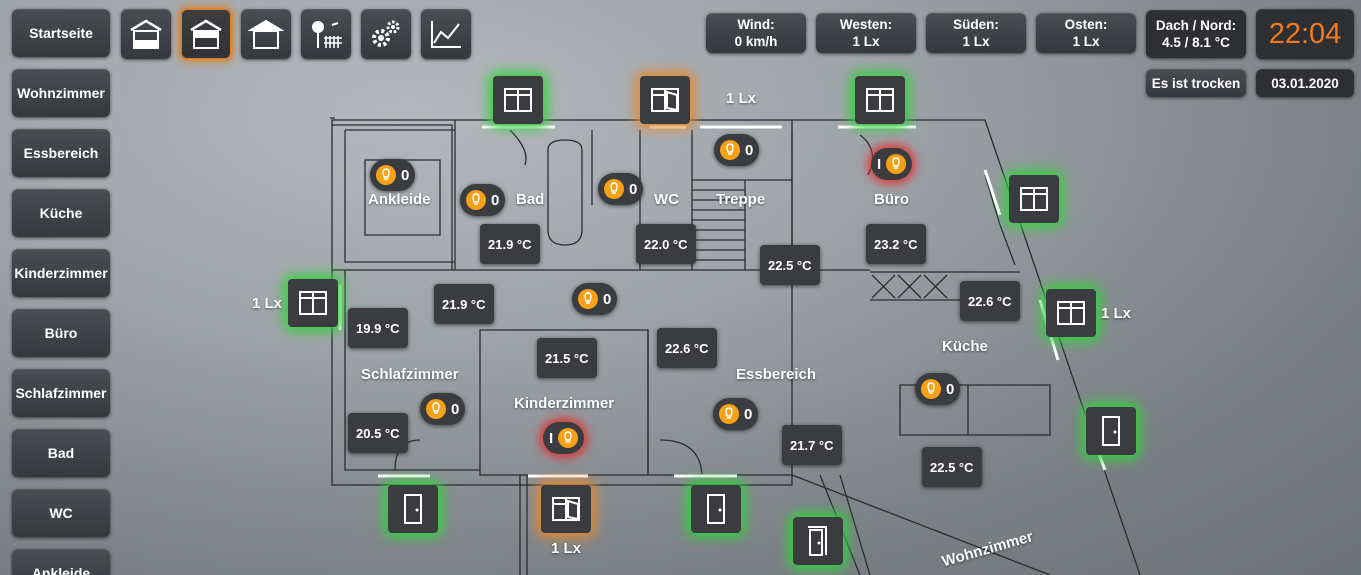  I want to click on window-kueche, so click(1071, 313).